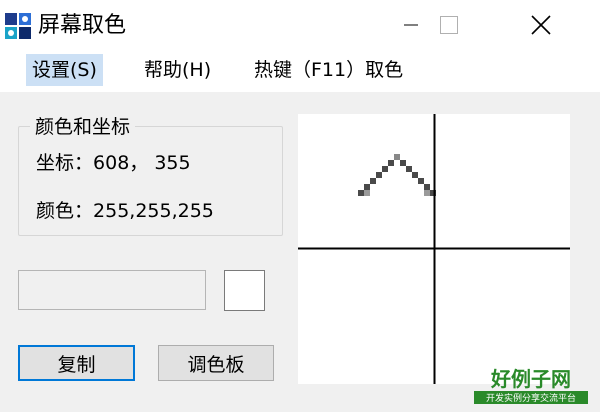 The width and height of the screenshot is (600, 412). Describe the element at coordinates (530, 379) in the screenshot. I see `watermark-brand: 好例子网` at that location.